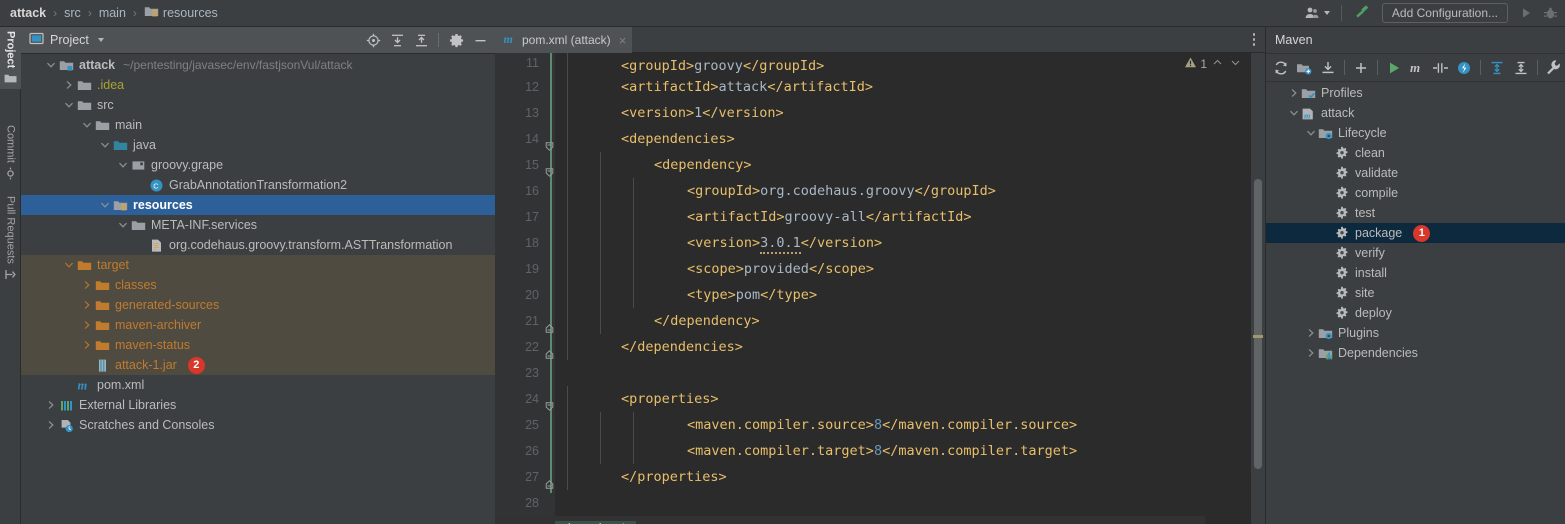  What do you see at coordinates (1415, 213) in the screenshot?
I see `maven-node-test: test` at bounding box center [1415, 213].